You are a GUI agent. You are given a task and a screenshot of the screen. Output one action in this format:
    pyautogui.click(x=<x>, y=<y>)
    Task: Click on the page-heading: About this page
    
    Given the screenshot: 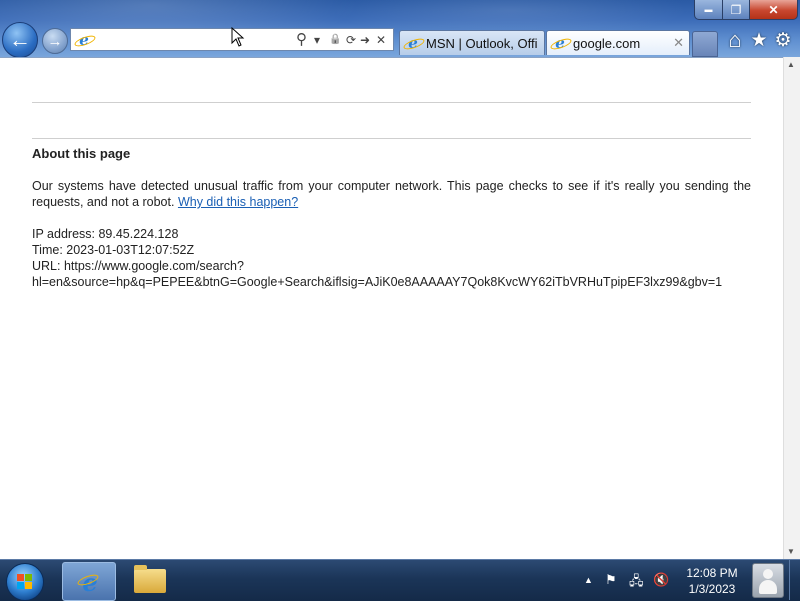 What is the action you would take?
    pyautogui.click(x=81, y=153)
    